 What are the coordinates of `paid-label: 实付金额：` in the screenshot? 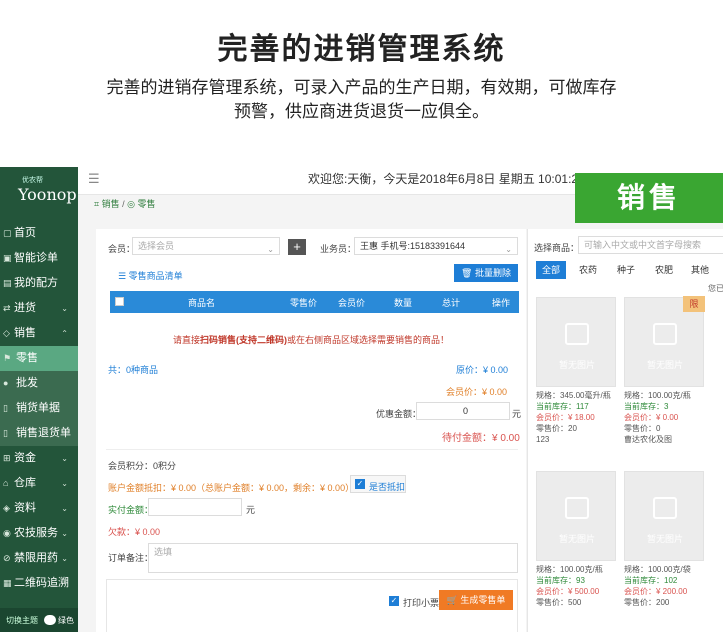 It's located at (131, 510).